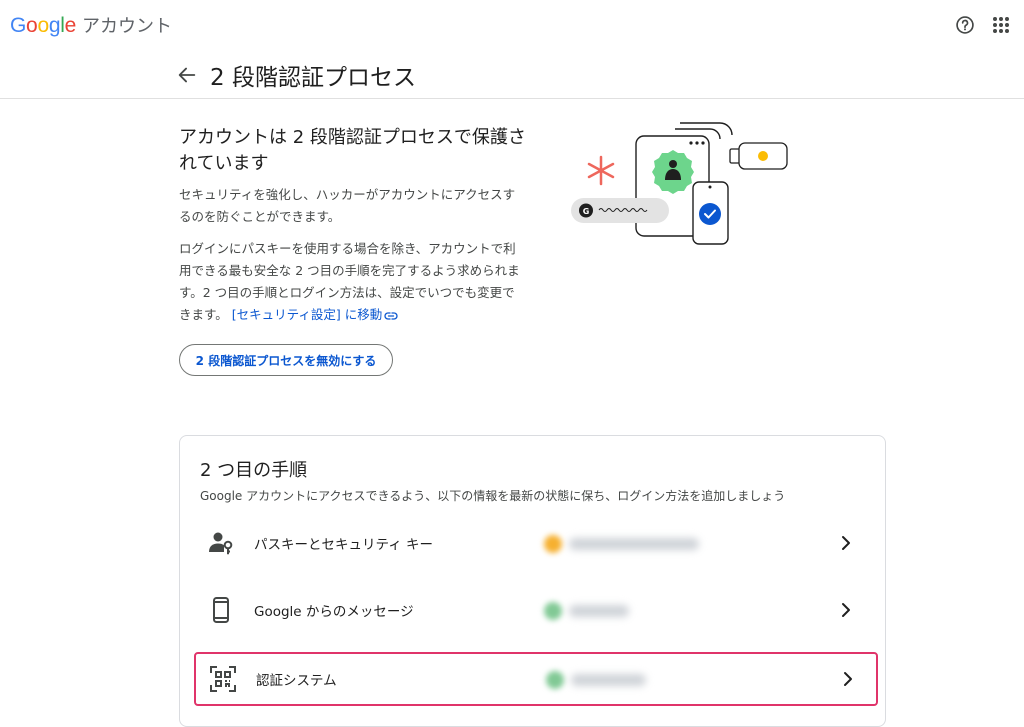 Image resolution: width=1024 pixels, height=727 pixels. I want to click on product-name: アカウント, so click(126, 26).